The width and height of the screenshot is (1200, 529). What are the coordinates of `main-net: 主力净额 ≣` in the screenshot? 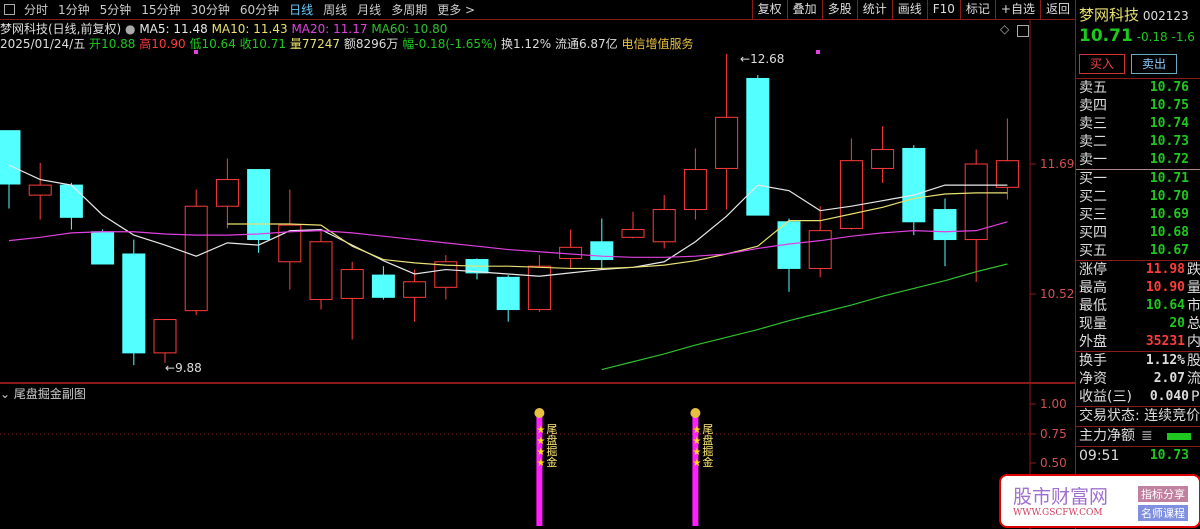 It's located at (1138, 436).